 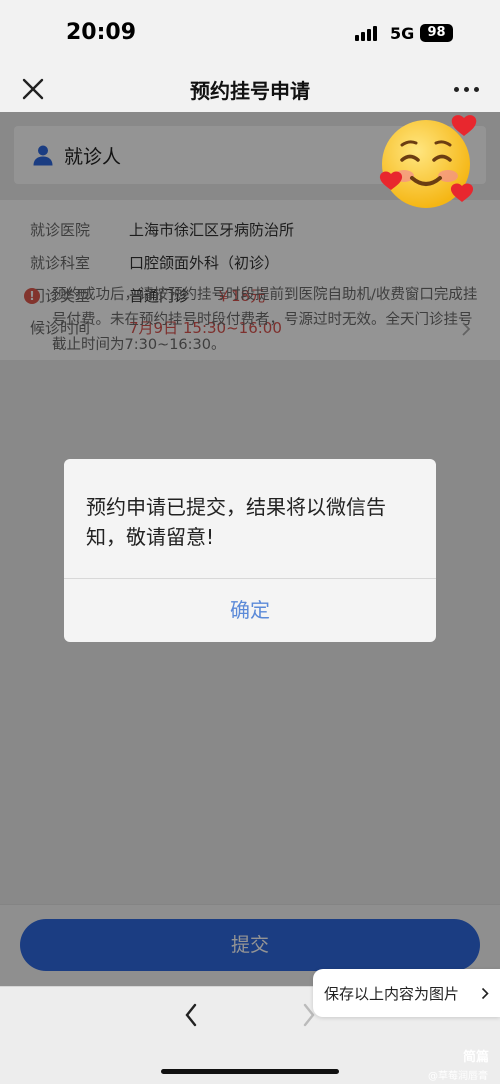 I want to click on confirmation-dialog: 预约申请已提交，结果将以微信告知，敬请留意! 确定, so click(x=250, y=550).